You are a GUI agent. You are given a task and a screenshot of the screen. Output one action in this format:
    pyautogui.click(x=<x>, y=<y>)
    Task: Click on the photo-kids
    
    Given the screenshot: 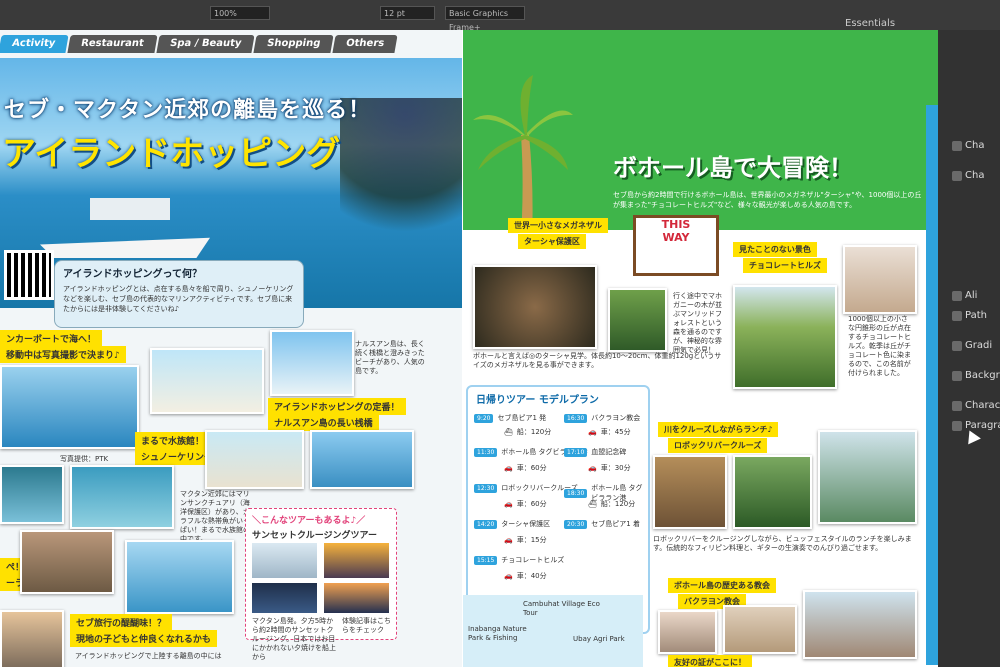 What is the action you would take?
    pyautogui.click(x=32, y=638)
    